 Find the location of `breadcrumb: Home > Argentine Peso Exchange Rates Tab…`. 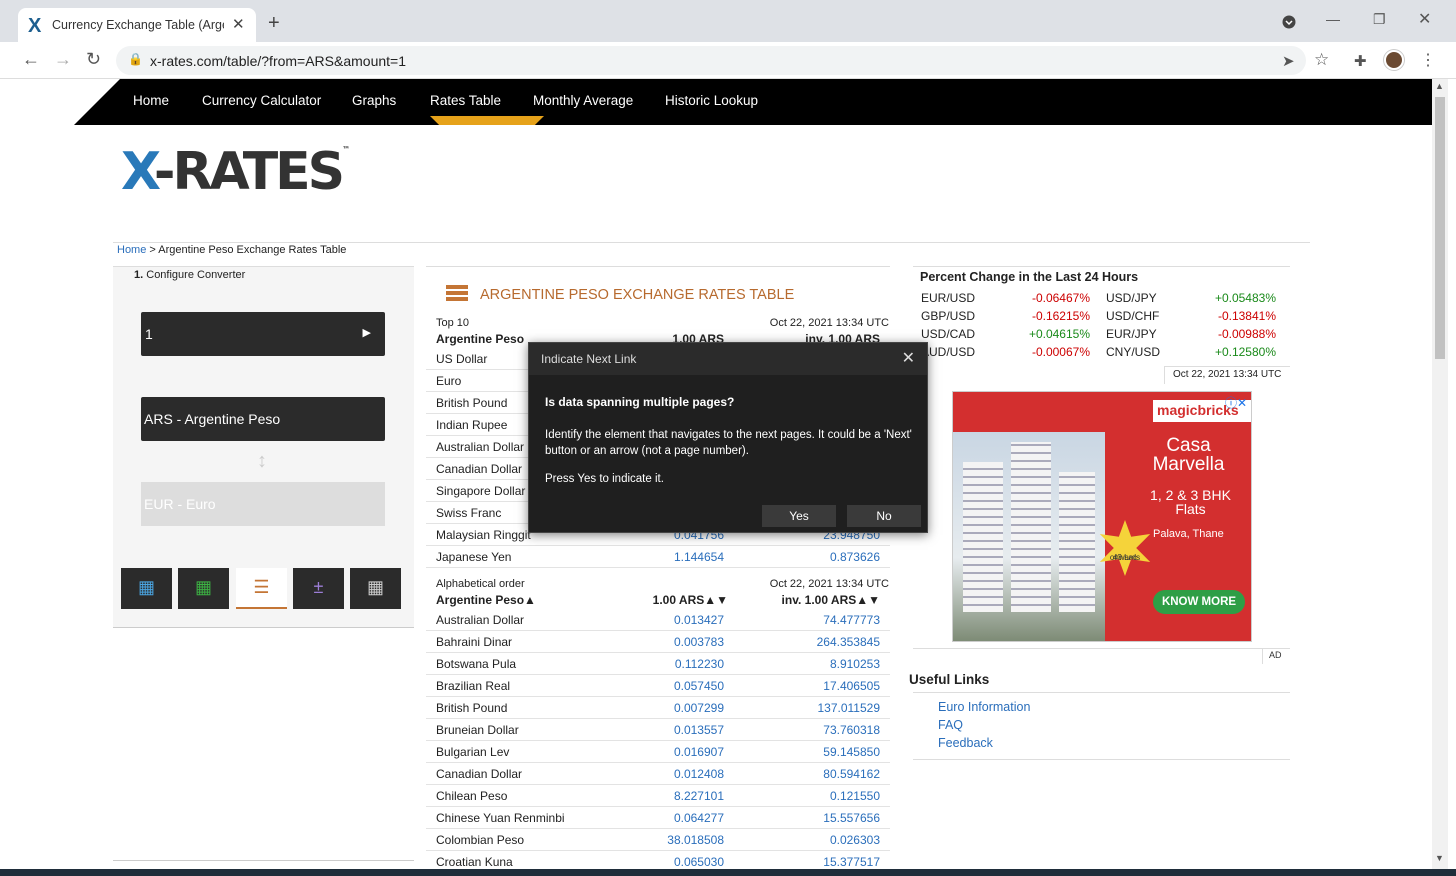

breadcrumb: Home > Argentine Peso Exchange Rates Tab… is located at coordinates (232, 250).